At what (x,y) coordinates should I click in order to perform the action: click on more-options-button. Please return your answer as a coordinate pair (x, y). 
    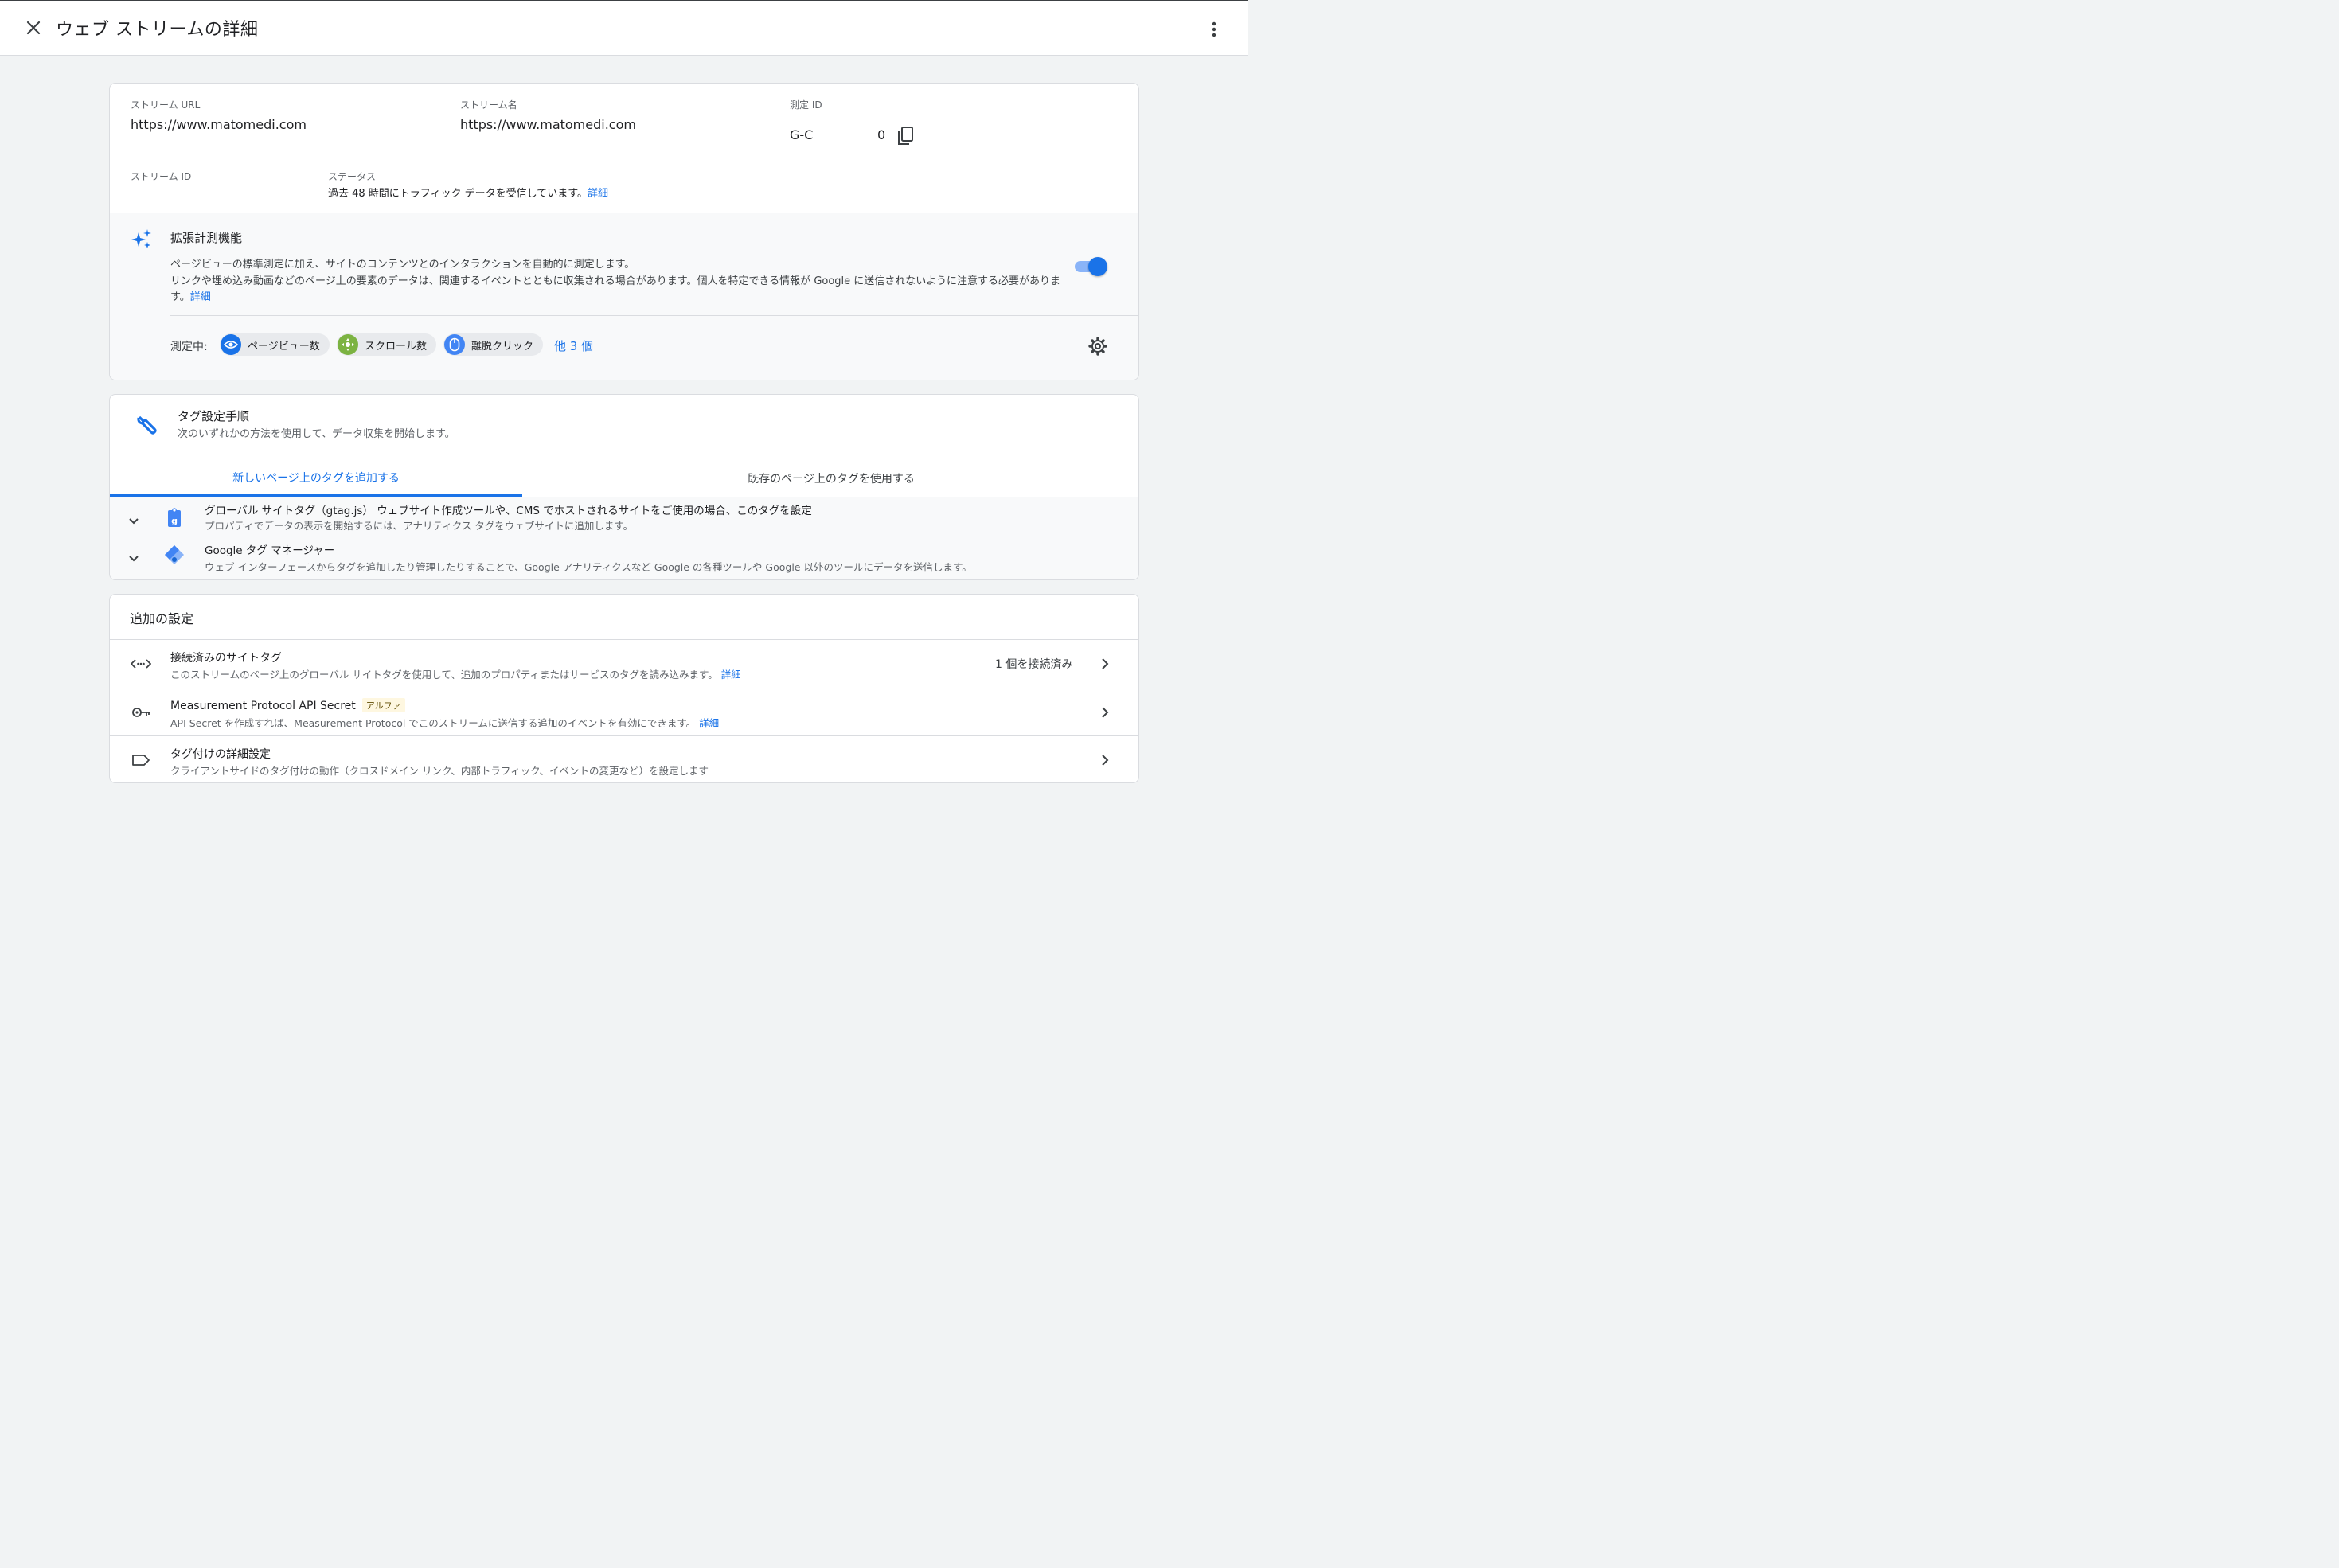
    Looking at the image, I should click on (1214, 29).